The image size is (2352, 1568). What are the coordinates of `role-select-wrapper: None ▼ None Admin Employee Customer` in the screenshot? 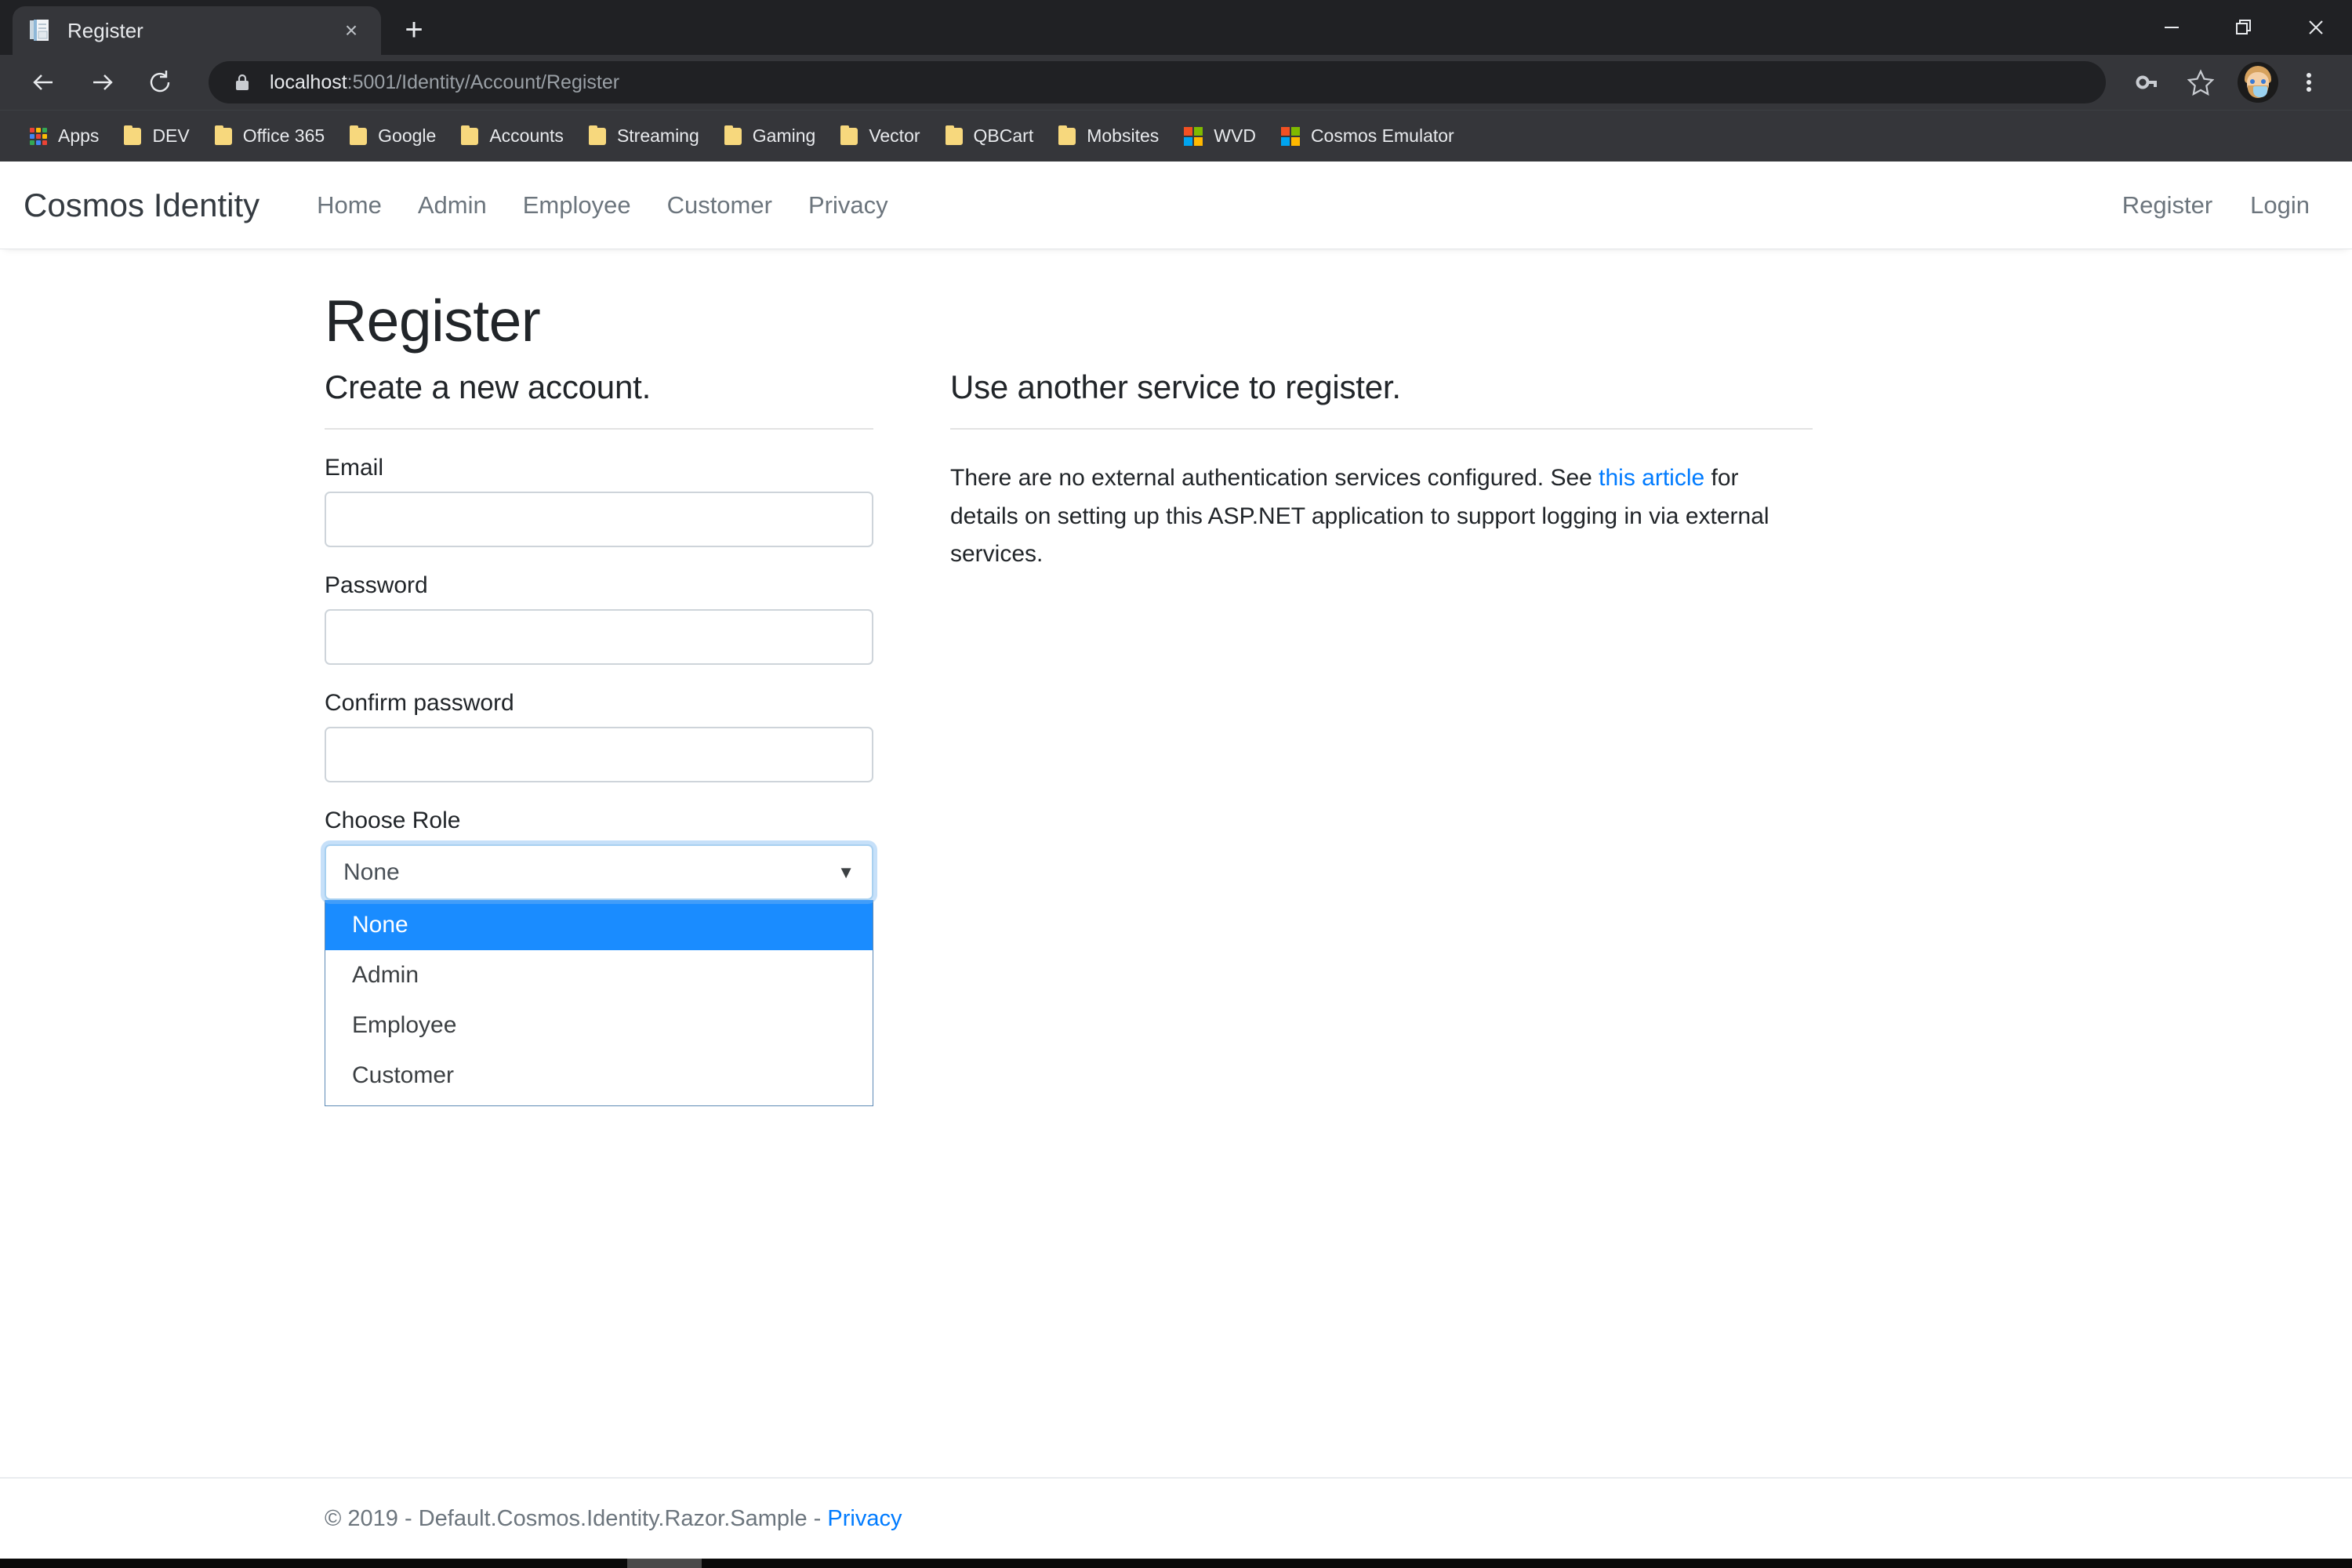 It's located at (599, 975).